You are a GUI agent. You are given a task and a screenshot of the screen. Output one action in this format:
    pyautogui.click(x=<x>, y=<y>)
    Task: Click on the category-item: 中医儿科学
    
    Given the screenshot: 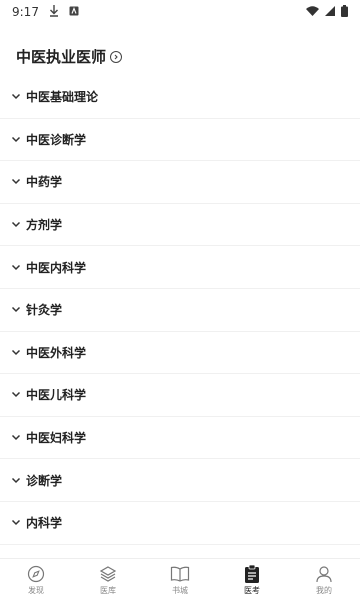 What is the action you would take?
    pyautogui.click(x=180, y=395)
    